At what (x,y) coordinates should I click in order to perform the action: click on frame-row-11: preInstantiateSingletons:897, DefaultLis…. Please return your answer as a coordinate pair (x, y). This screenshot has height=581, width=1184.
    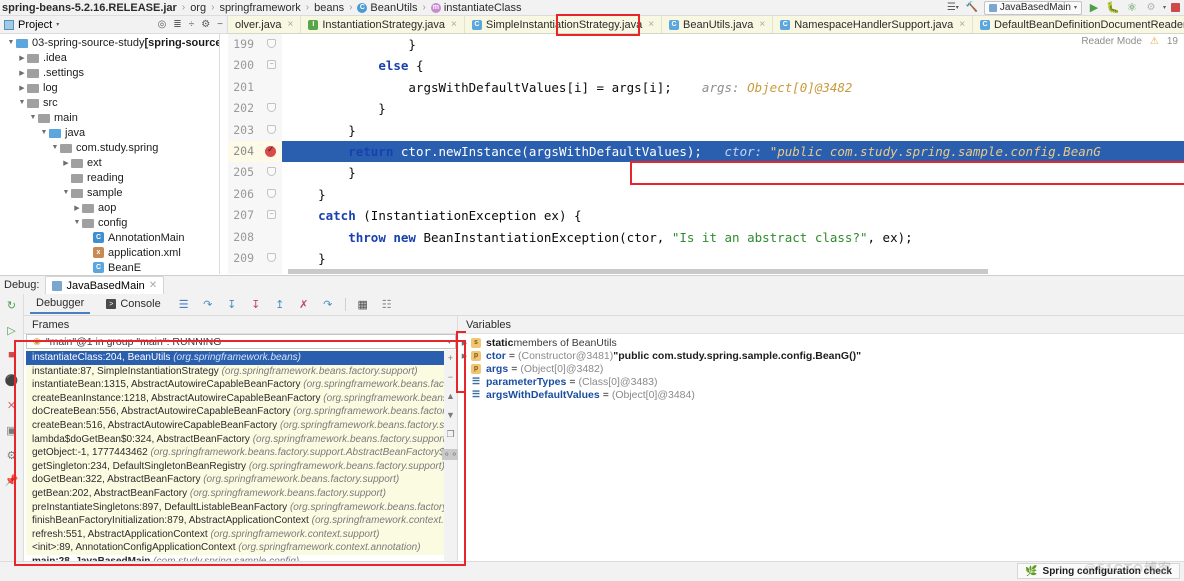
    Looking at the image, I should click on (241, 508).